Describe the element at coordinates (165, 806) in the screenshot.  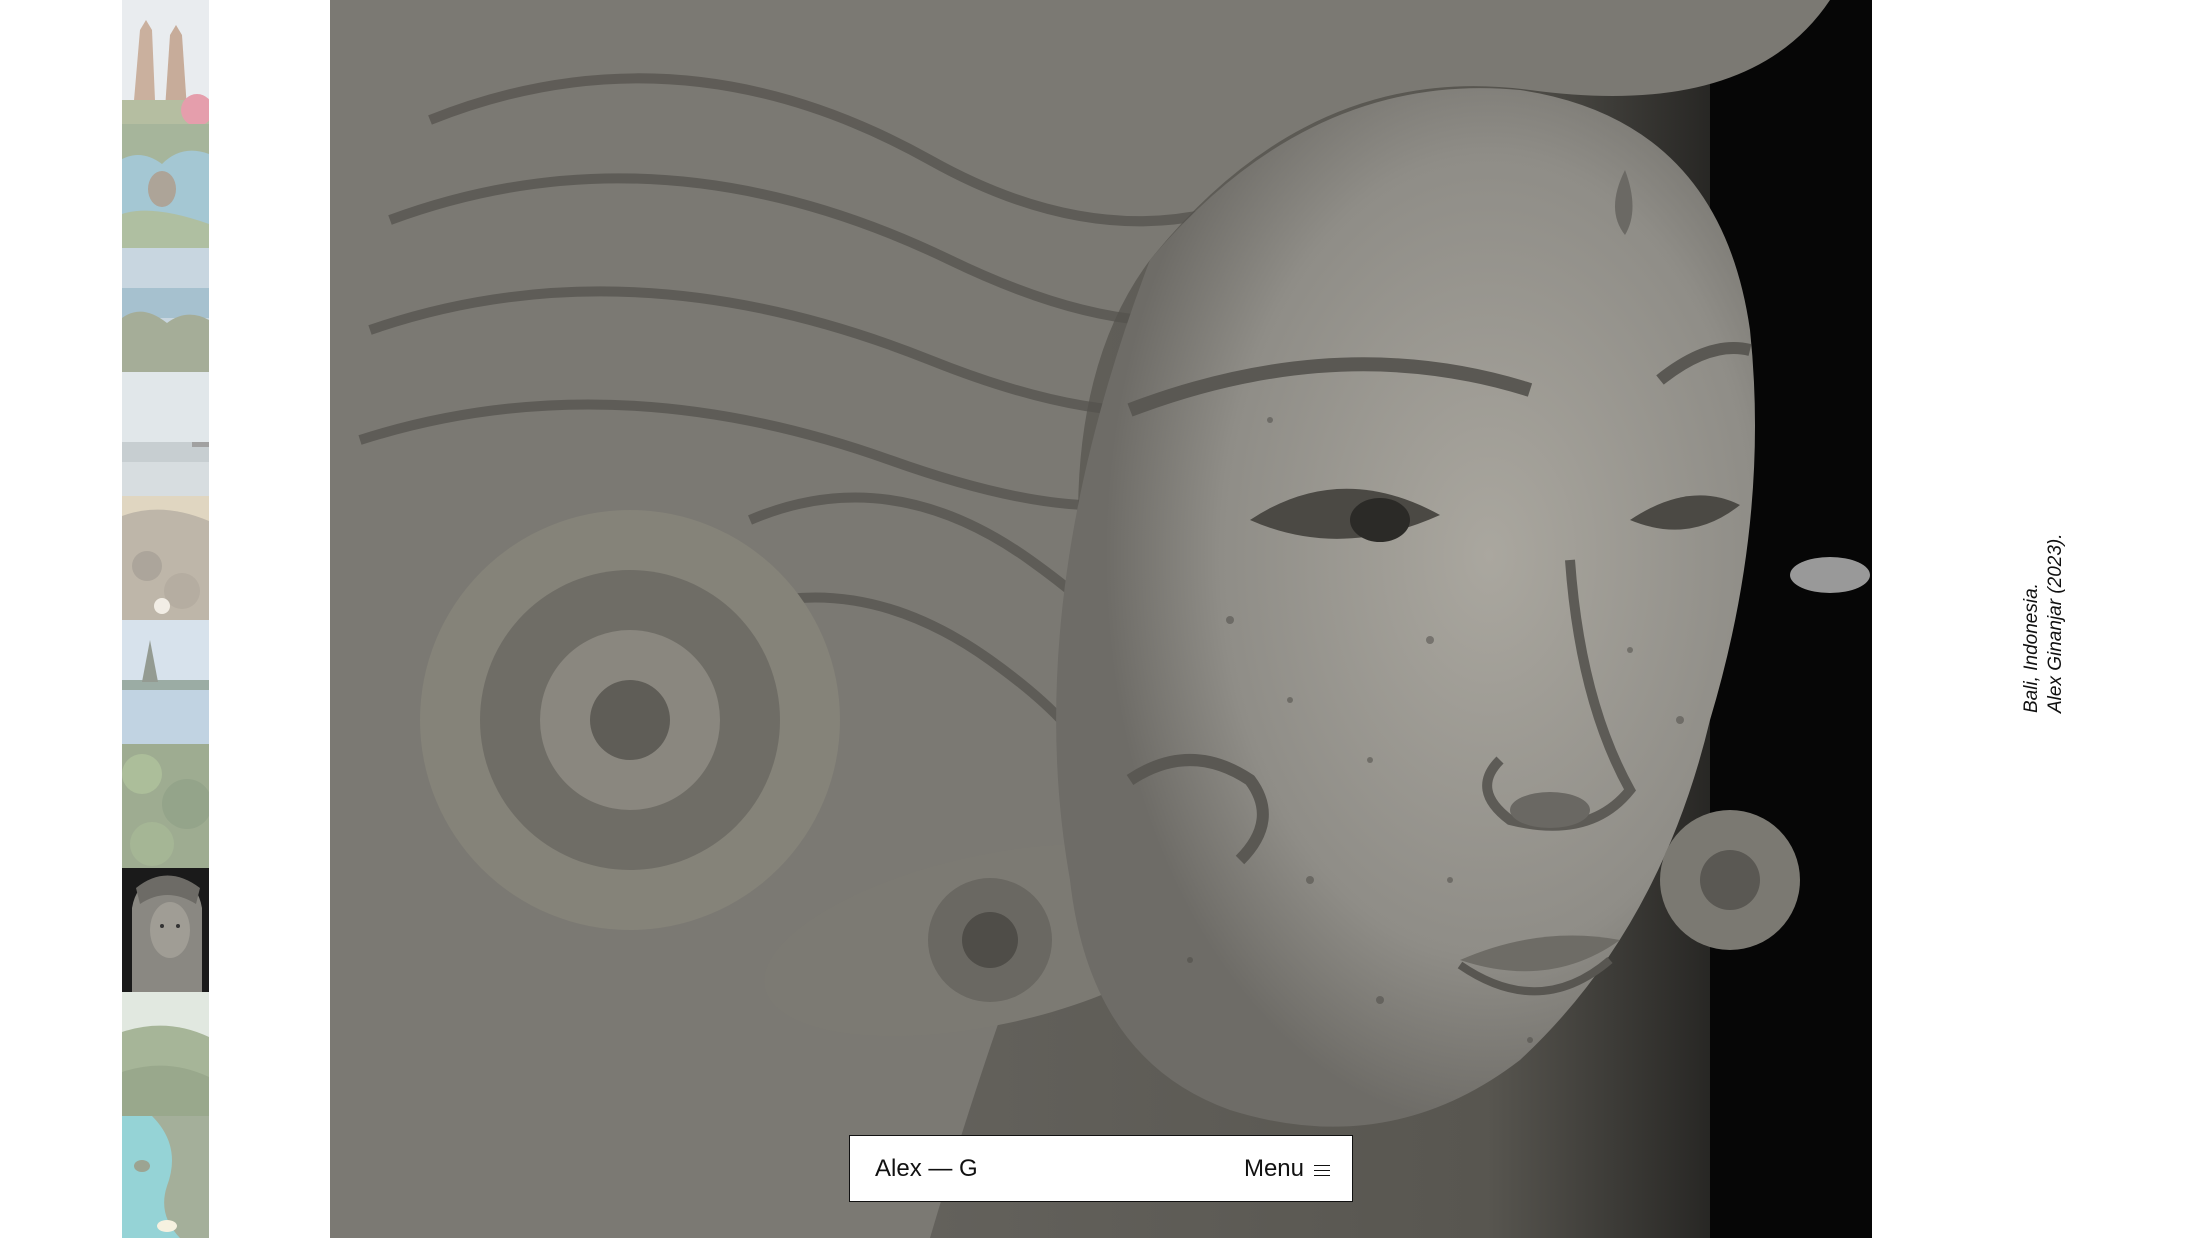
I see `thumbnail-jungle` at that location.